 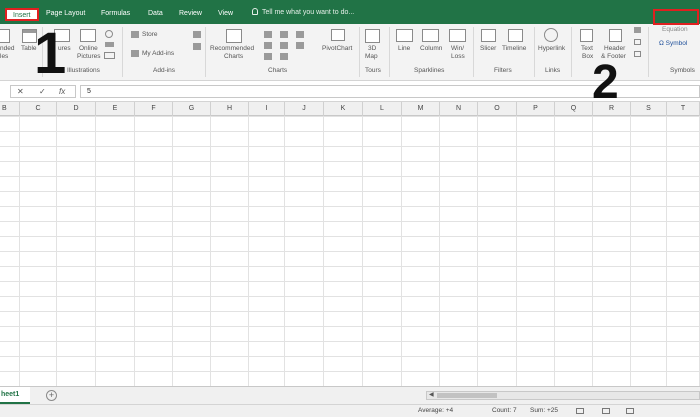 What do you see at coordinates (431, 48) in the screenshot?
I see `sparkline-column-label: Column` at bounding box center [431, 48].